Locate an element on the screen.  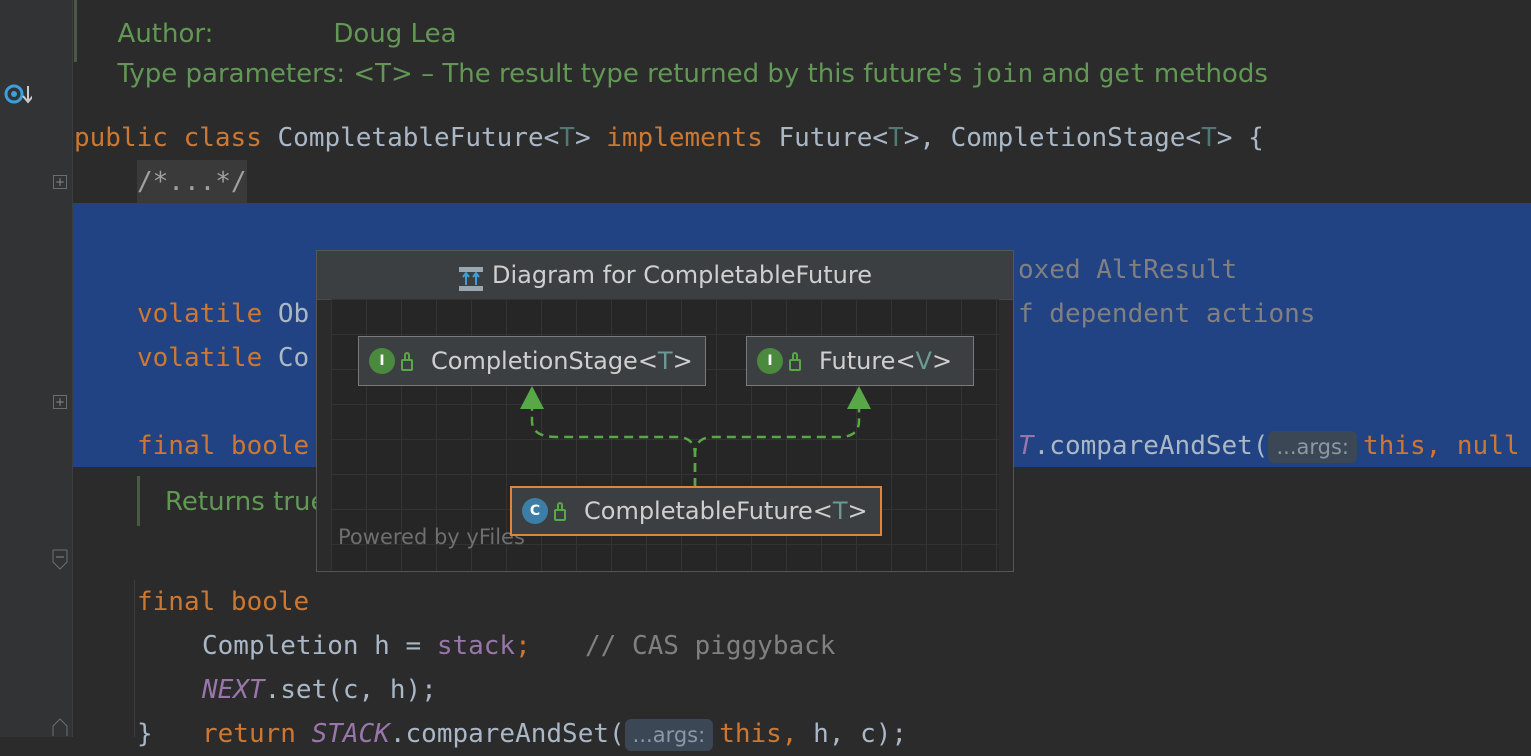
closing-brace: } is located at coordinates (145, 734).